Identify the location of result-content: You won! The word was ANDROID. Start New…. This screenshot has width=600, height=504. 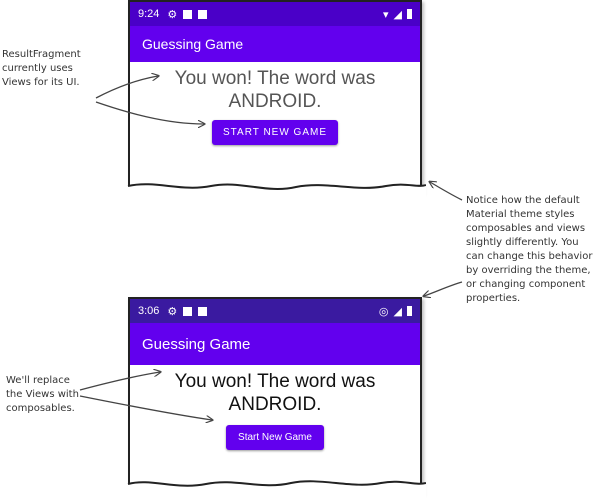
(275, 410).